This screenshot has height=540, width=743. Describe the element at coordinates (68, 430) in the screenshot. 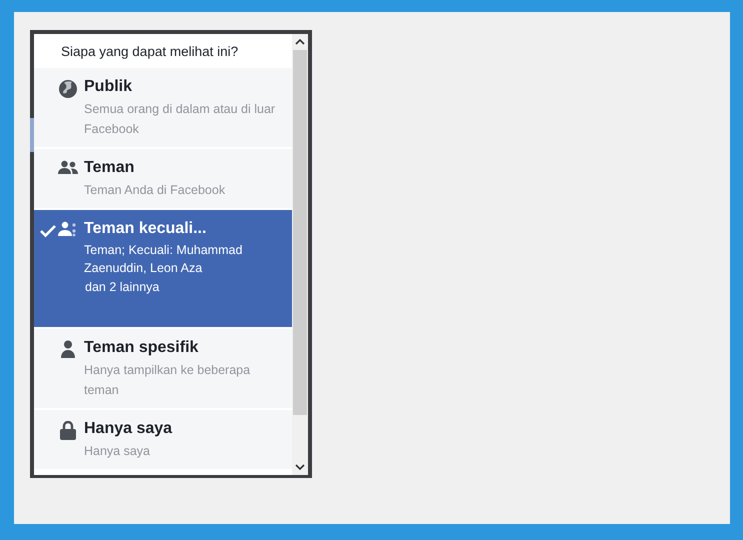

I see `lock-icon` at that location.